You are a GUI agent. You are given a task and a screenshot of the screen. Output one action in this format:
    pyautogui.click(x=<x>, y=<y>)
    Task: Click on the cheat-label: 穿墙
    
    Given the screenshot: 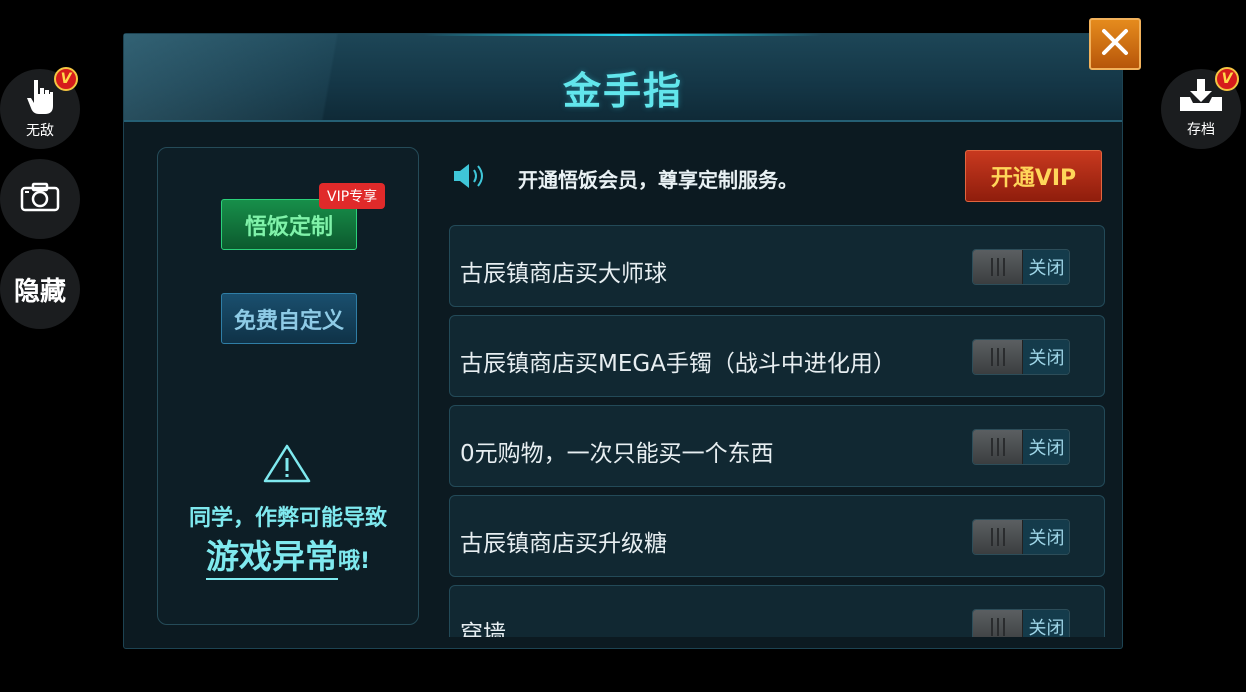 What is the action you would take?
    pyautogui.click(x=483, y=629)
    